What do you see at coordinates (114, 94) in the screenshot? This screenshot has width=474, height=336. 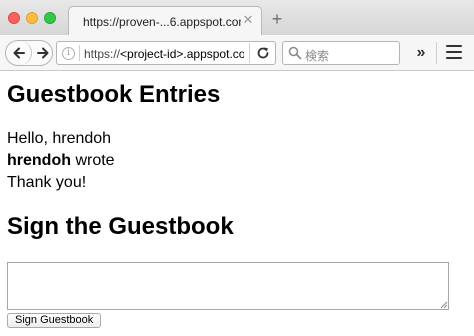 I see `entries-heading: Guestbook Entries` at bounding box center [114, 94].